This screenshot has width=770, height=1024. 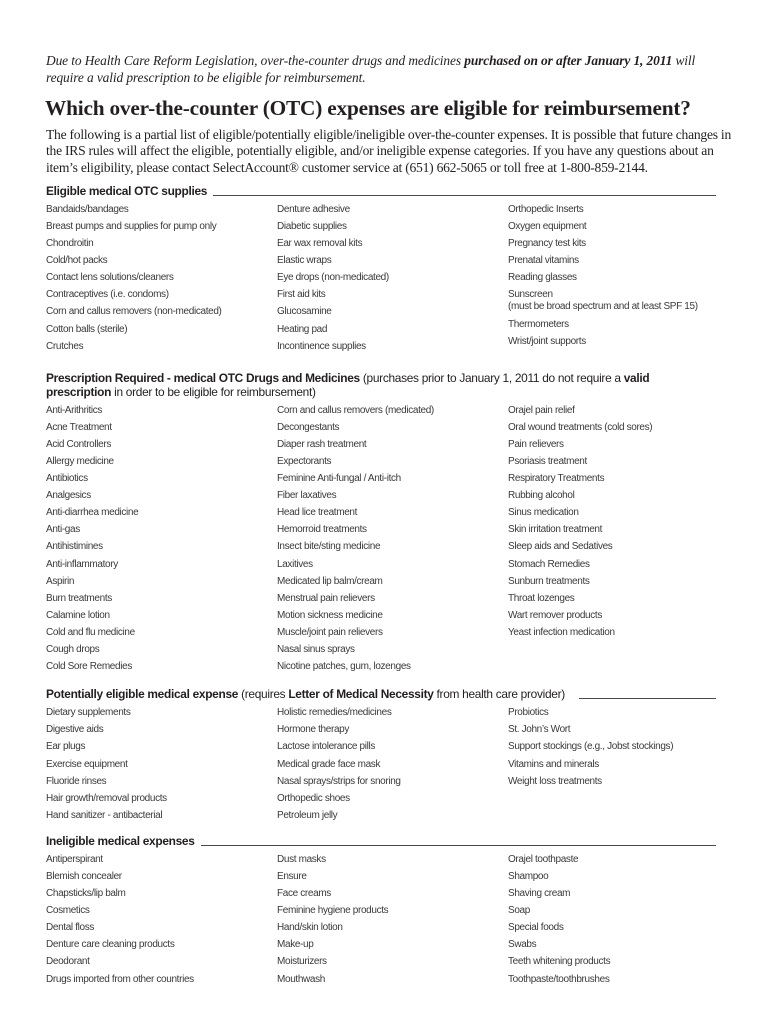 I want to click on list-item: Corn and callus removers (medicated), so click(x=355, y=410).